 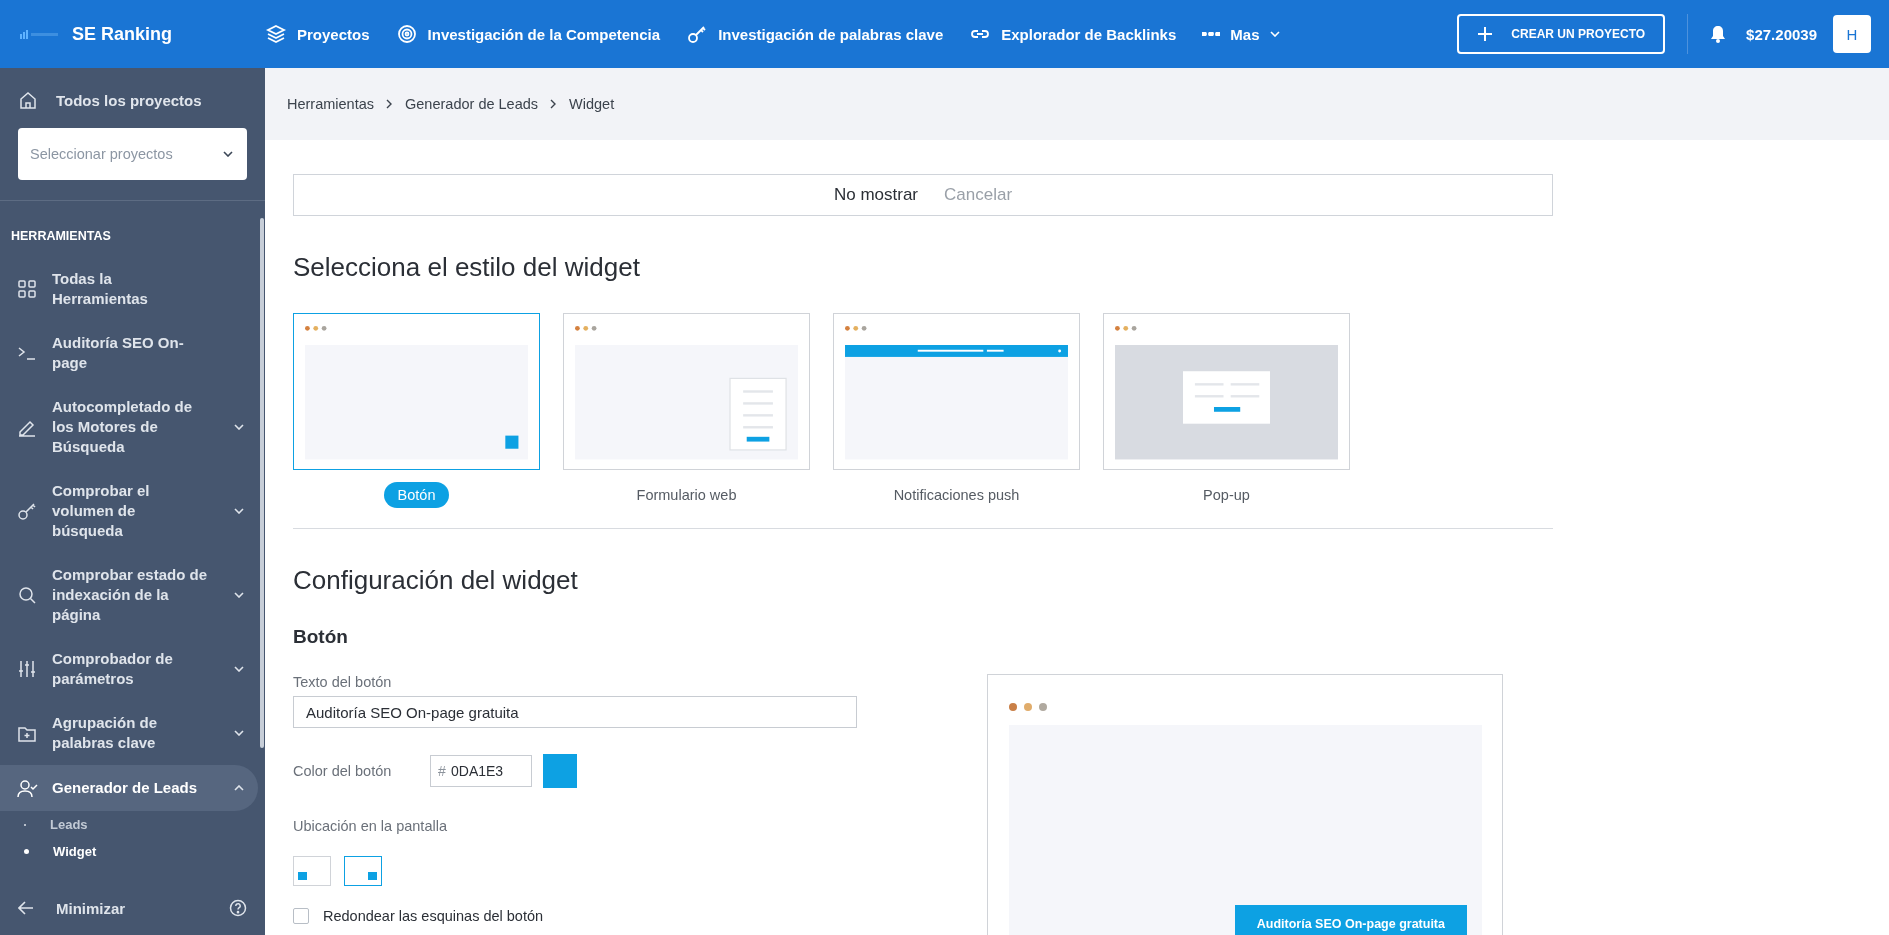 I want to click on sidebar-item: Comprobar estado de indexación de la página, so click(x=129, y=595).